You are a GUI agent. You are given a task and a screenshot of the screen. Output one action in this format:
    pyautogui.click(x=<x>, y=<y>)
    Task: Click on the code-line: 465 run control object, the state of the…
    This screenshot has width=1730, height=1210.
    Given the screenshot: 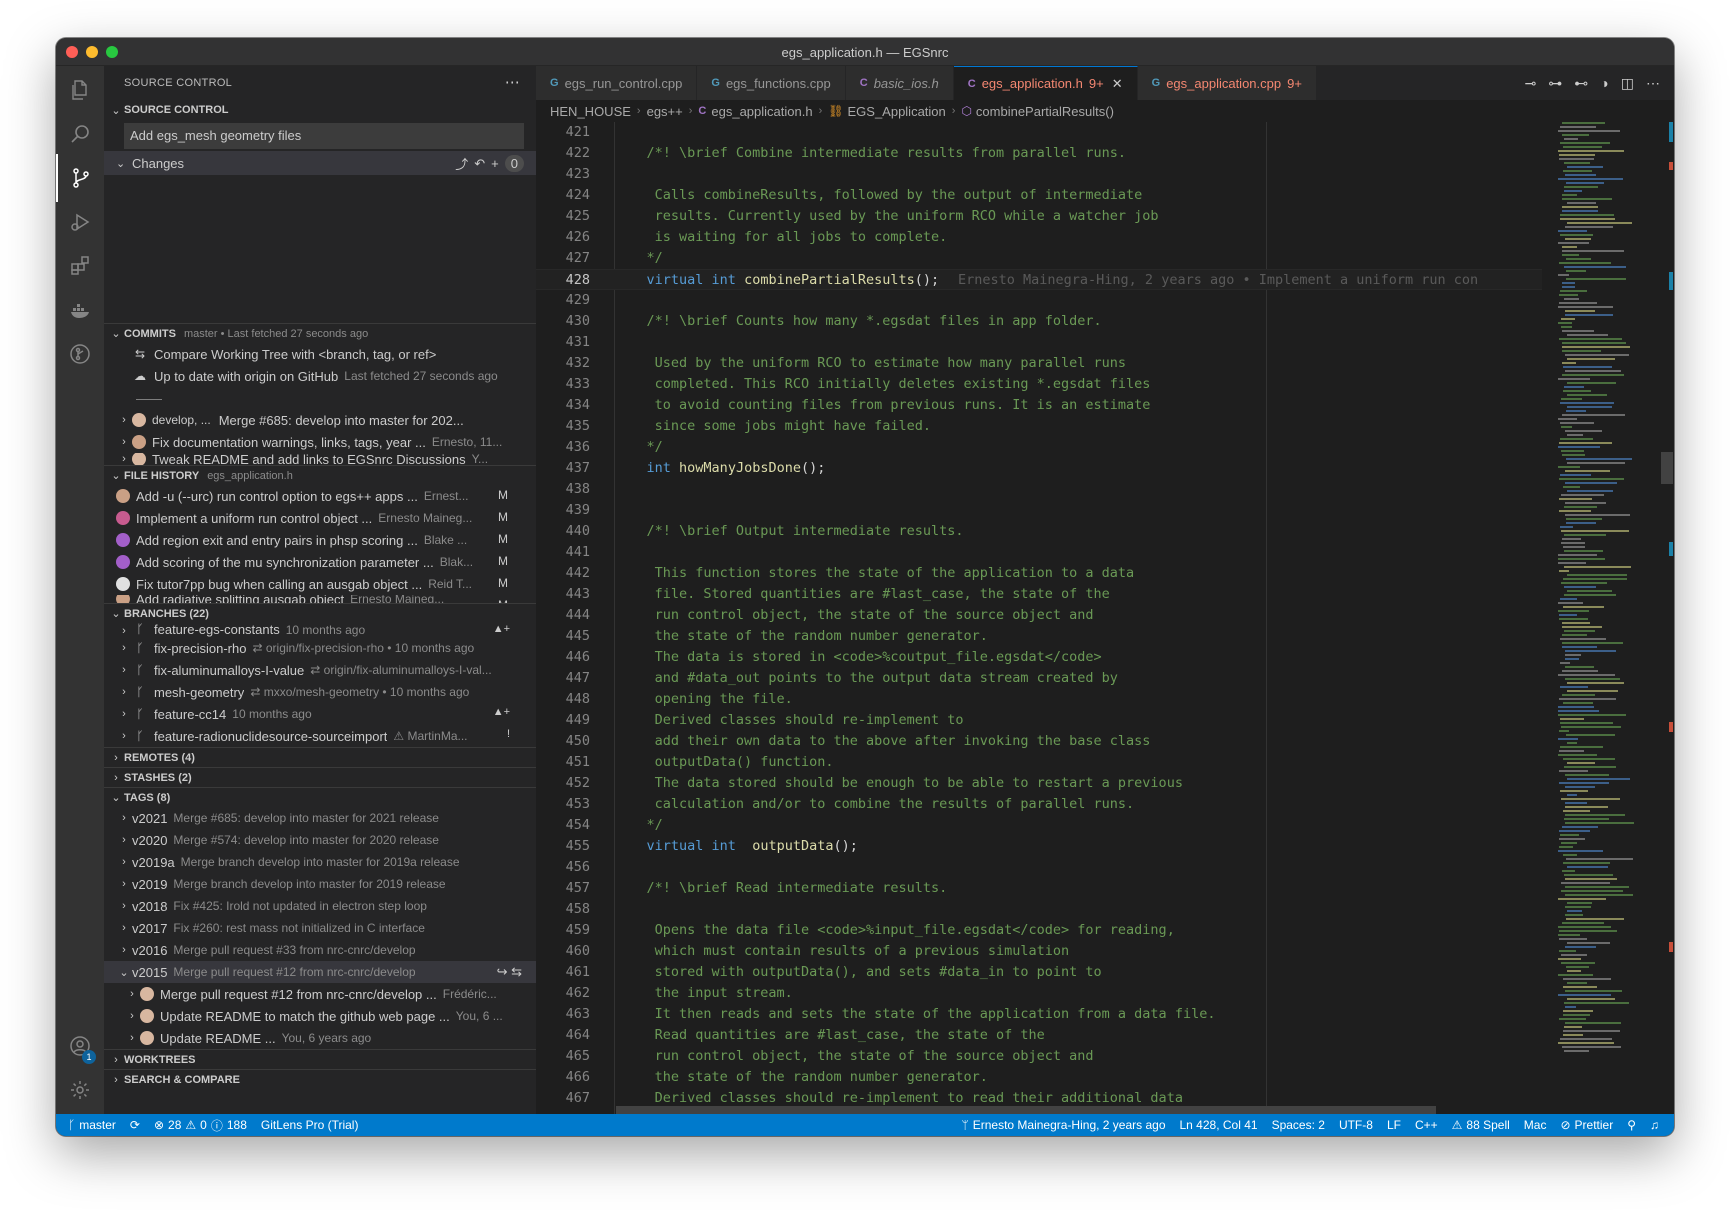 What is the action you would take?
    pyautogui.click(x=1039, y=1056)
    